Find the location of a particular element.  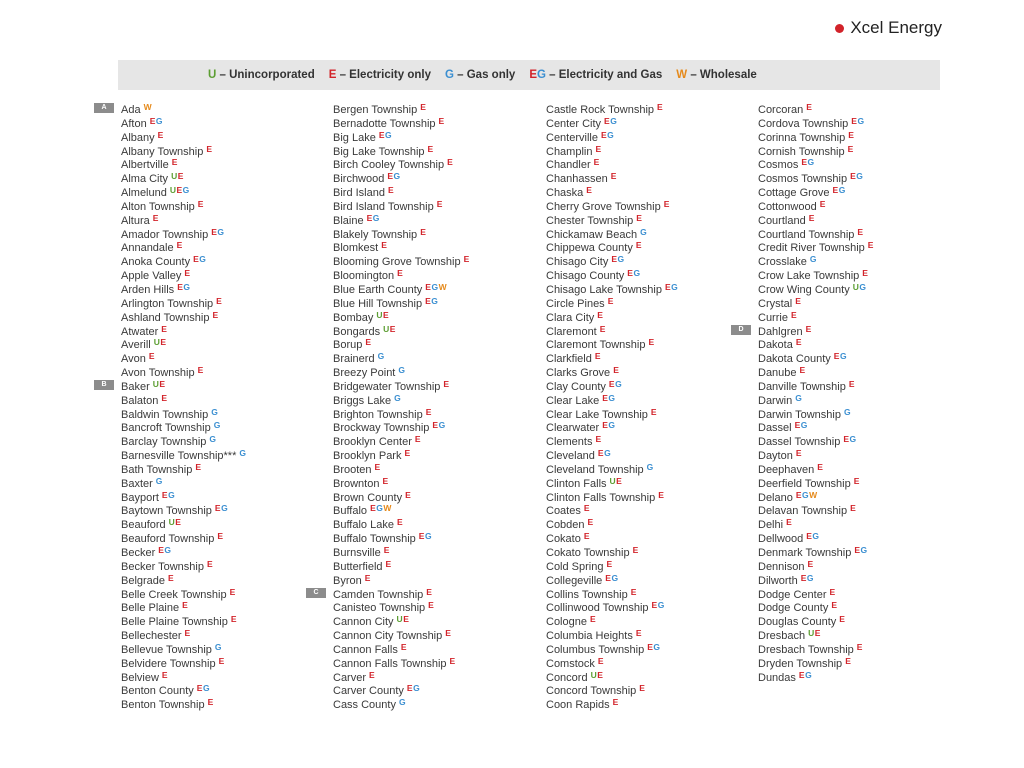

list-item: Becker EG is located at coordinates (184, 551).